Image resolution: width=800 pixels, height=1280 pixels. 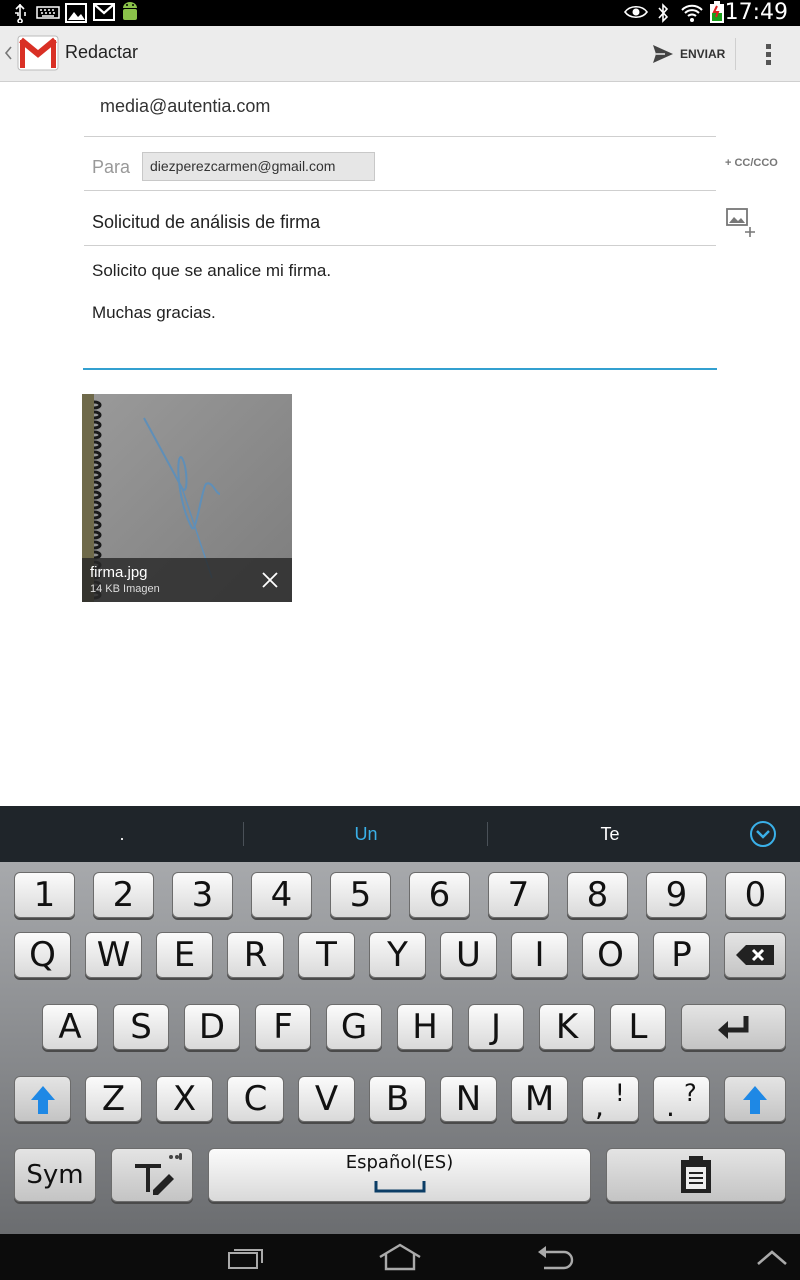 What do you see at coordinates (154, 313) in the screenshot?
I see `body-line-2: Muchas gracias.` at bounding box center [154, 313].